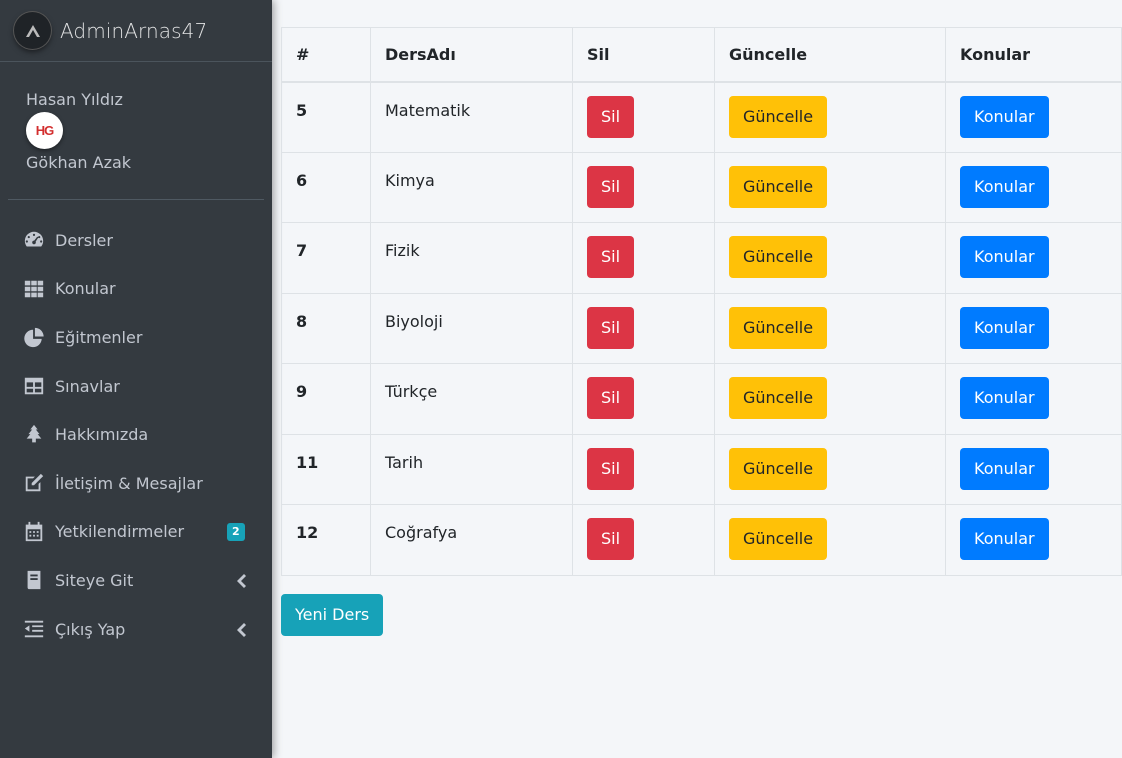  Describe the element at coordinates (701, 540) in the screenshot. I see `table-row: 12 Coğrafya Sil Güncelle Konular` at that location.